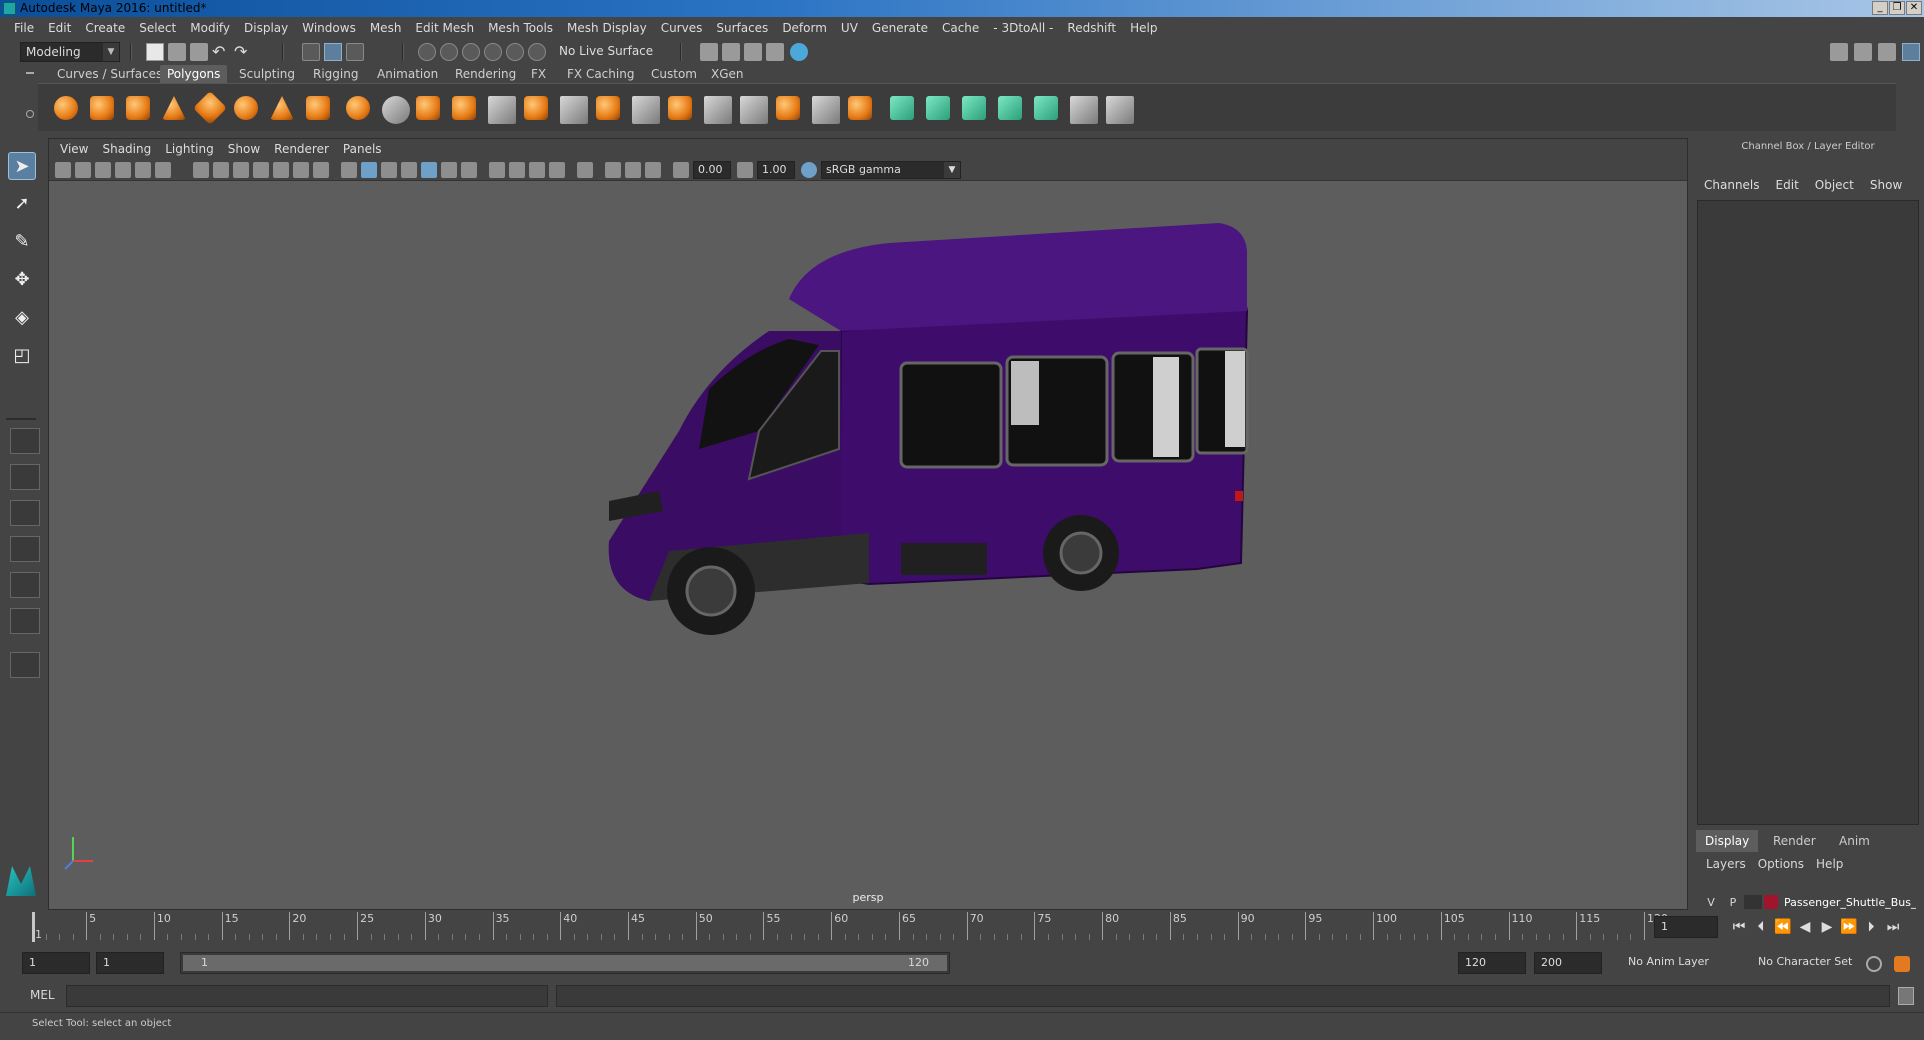  I want to click on uv-cylindrical-icon, so click(938, 108).